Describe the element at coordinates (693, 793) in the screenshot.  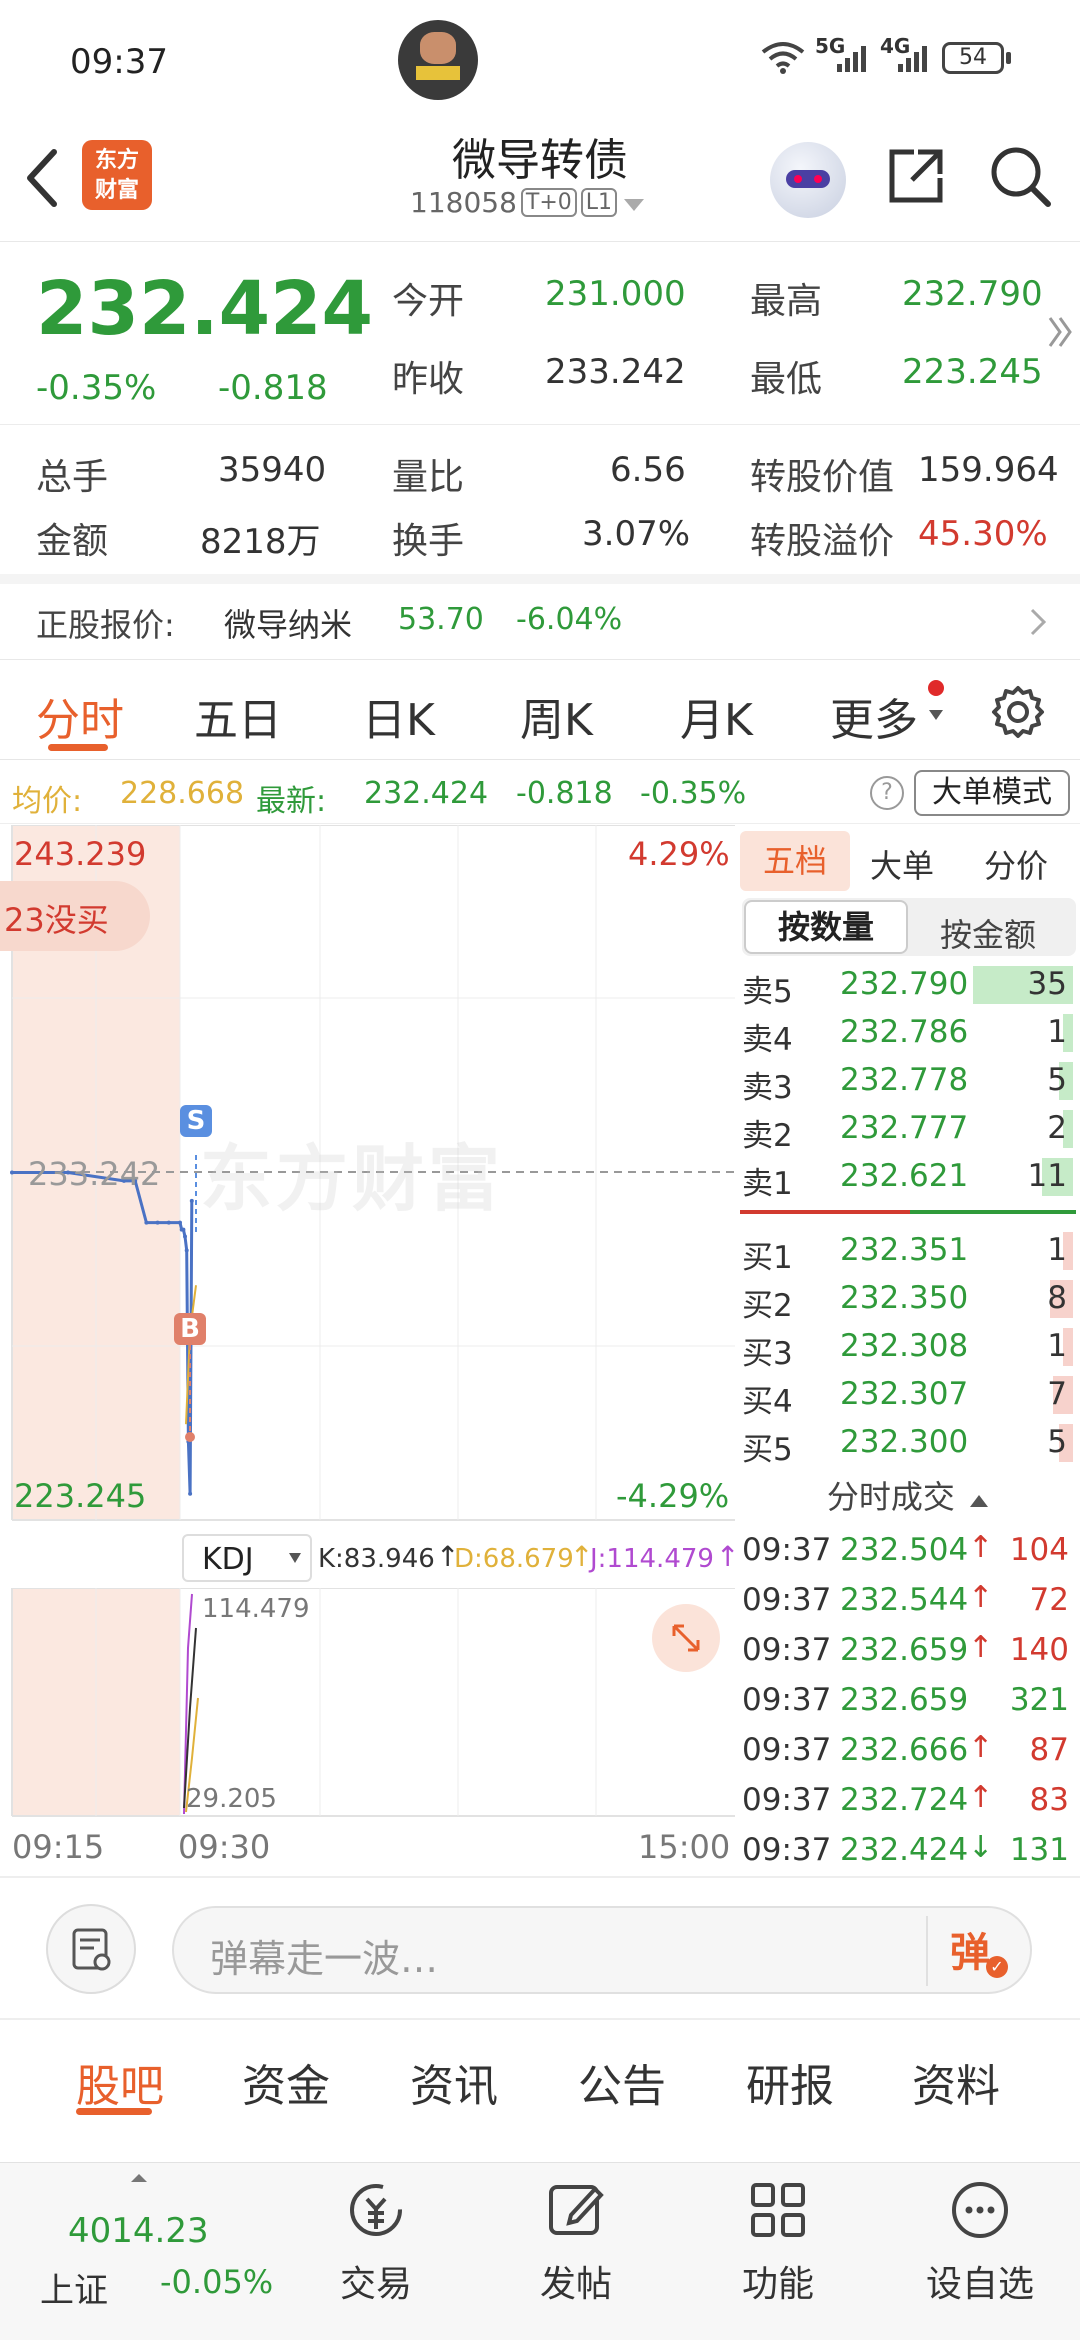
I see `latest-change-pct: -0.35%` at that location.